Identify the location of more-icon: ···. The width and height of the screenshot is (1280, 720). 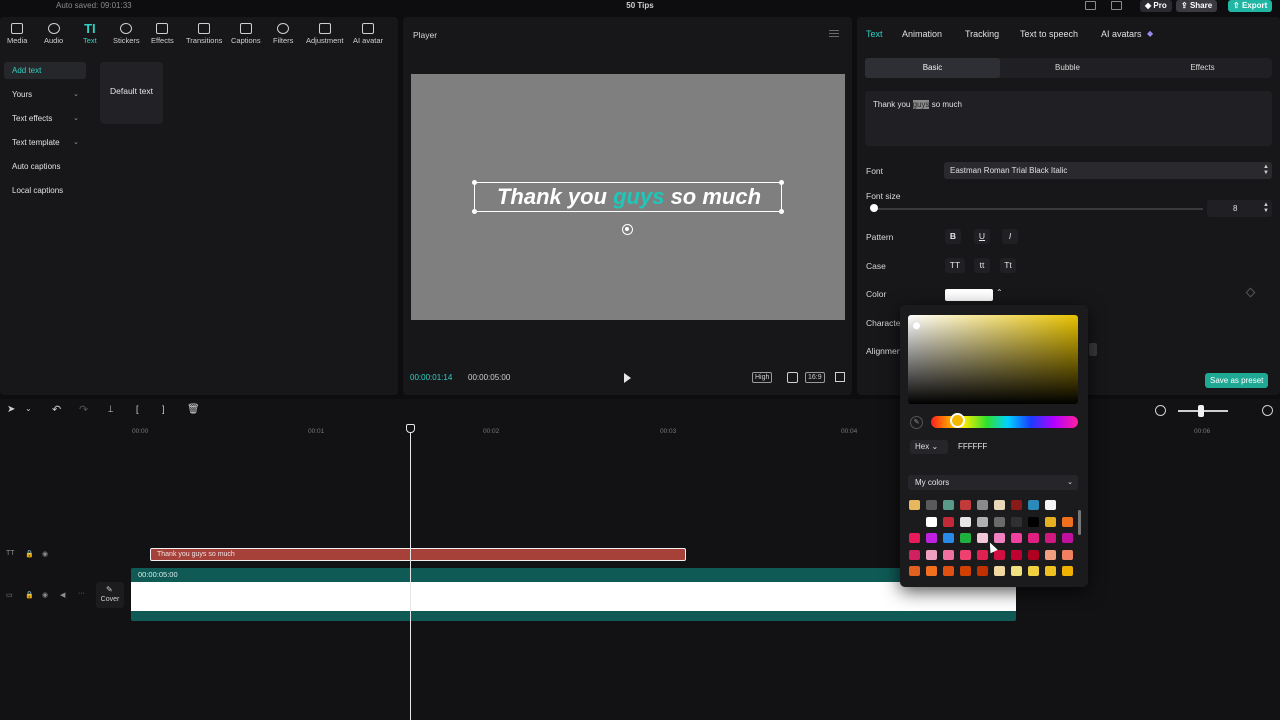
(81, 593).